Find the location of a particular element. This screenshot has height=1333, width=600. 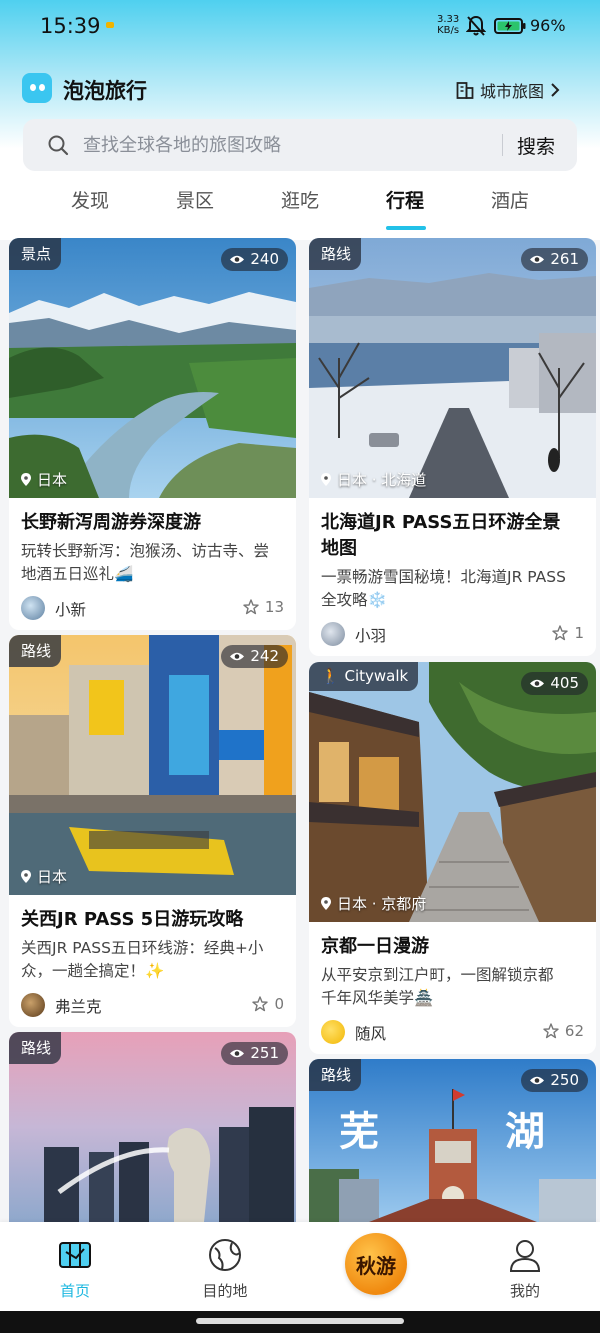

favorite-button: 1 is located at coordinates (568, 633).